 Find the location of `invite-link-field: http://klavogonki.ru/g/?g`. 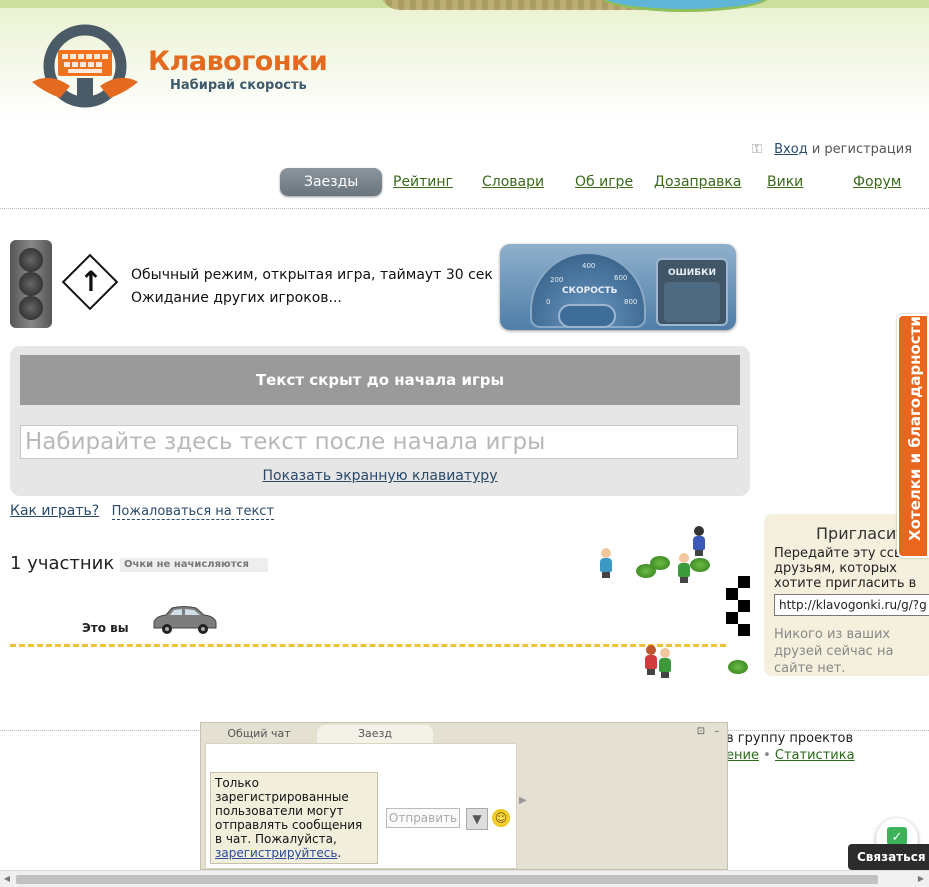

invite-link-field: http://klavogonki.ru/g/?g is located at coordinates (851, 605).